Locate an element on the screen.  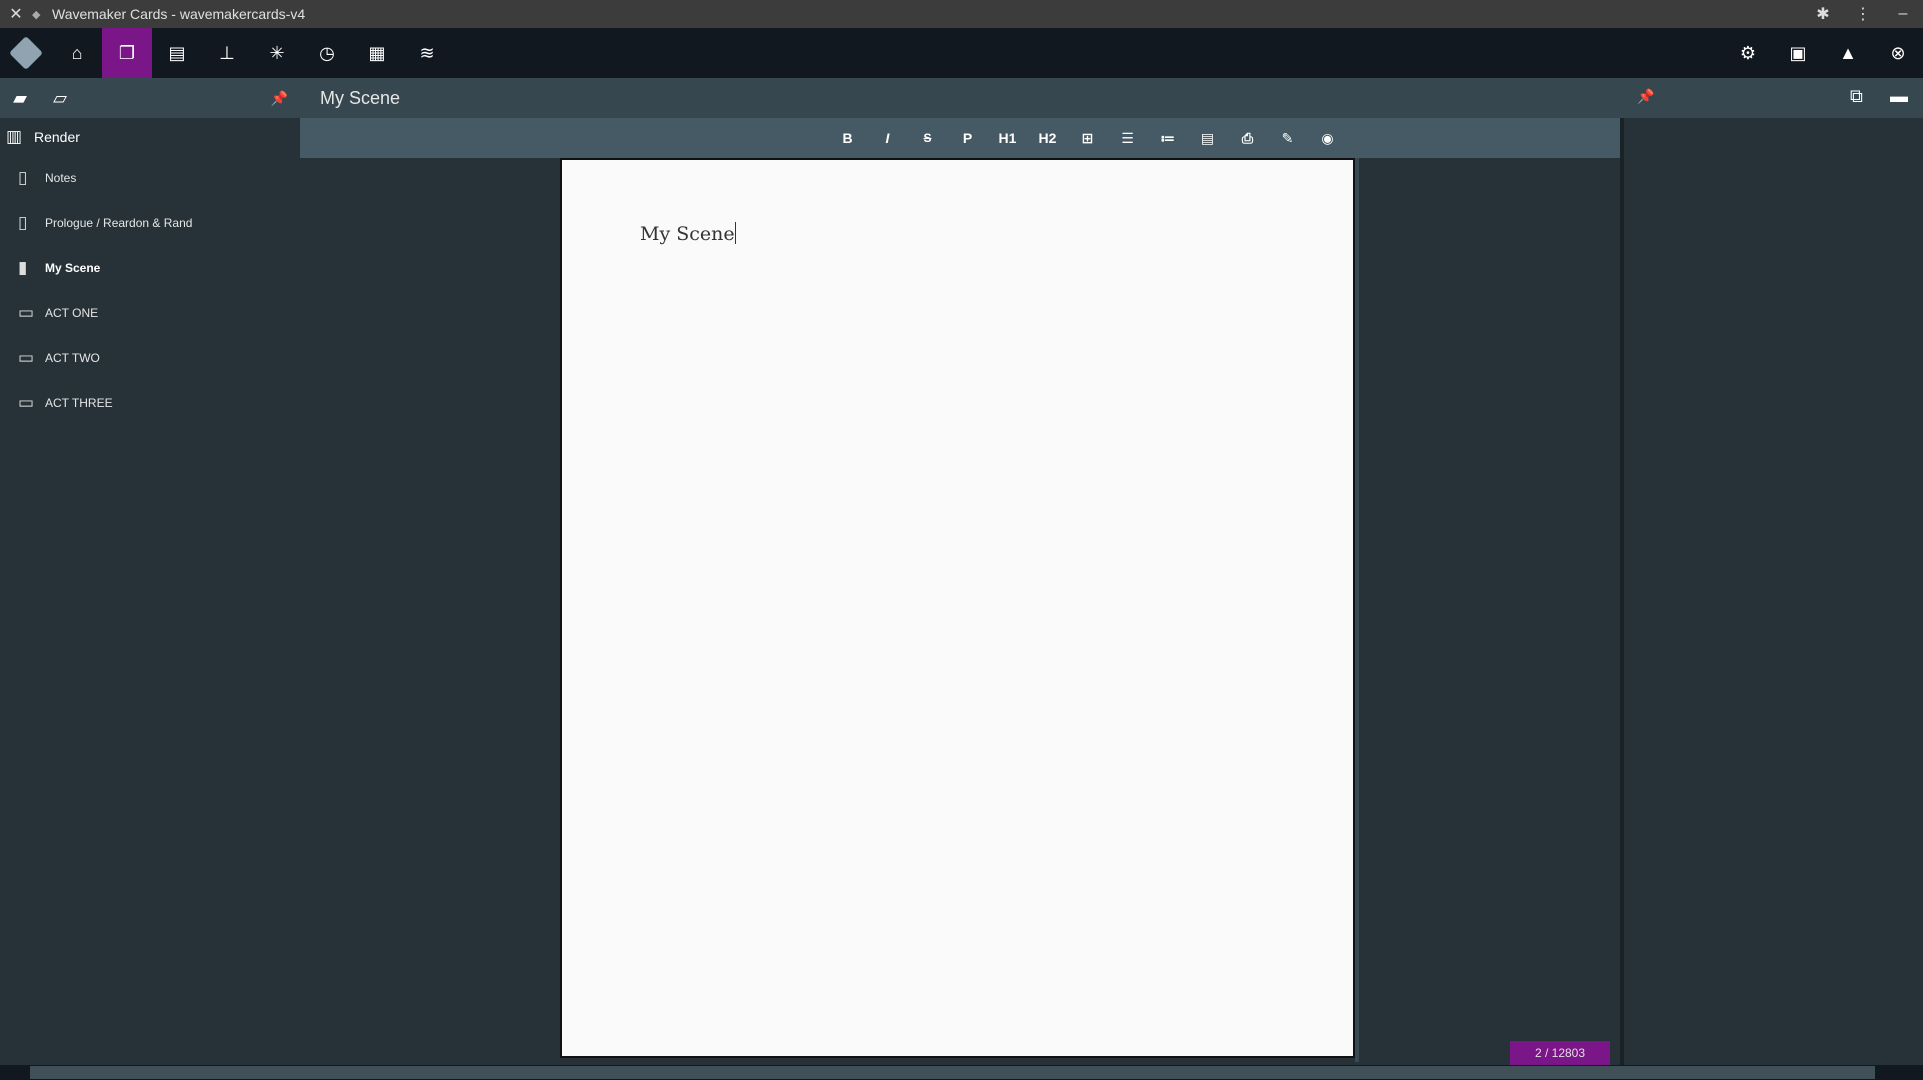
diamond-logo-icon is located at coordinates (26, 53).